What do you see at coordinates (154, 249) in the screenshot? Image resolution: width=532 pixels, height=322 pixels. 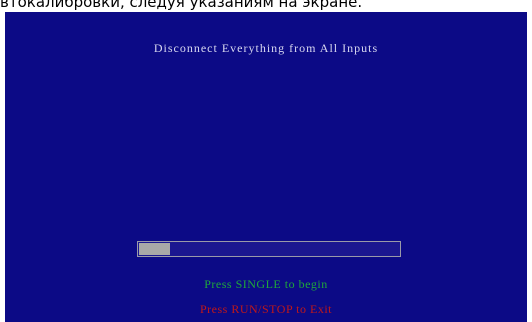 I see `progress-bar-fill` at bounding box center [154, 249].